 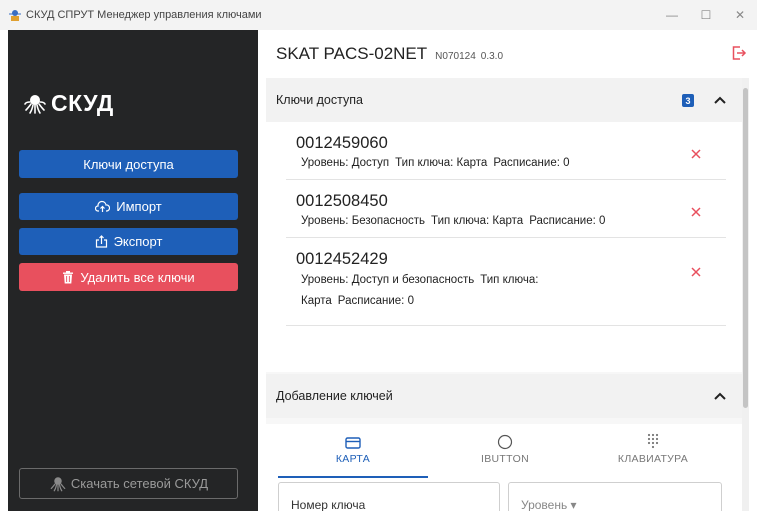 I want to click on key-number: 0012459060, so click(x=342, y=143).